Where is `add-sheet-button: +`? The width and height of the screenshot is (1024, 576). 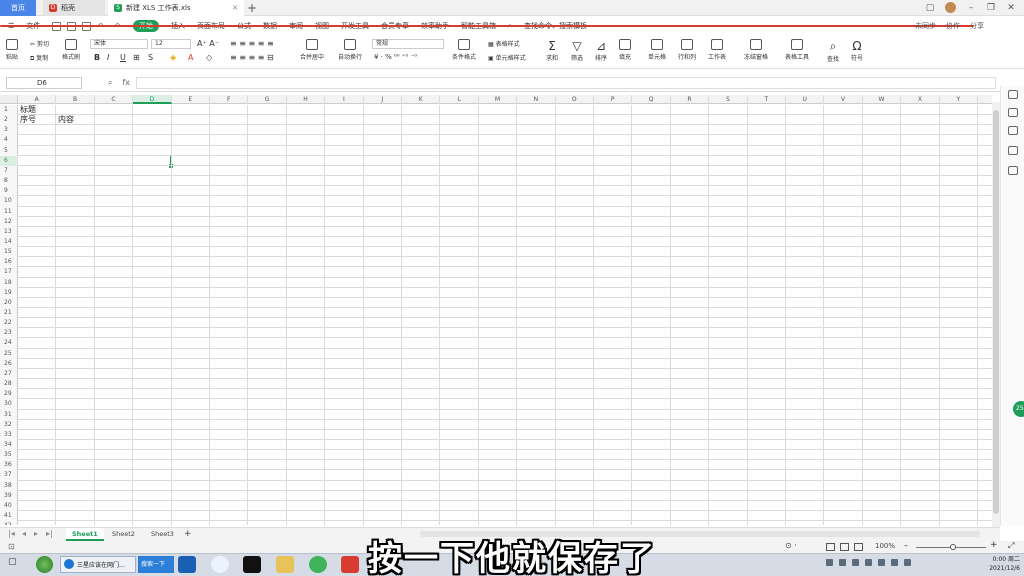
add-sheet-button: + is located at coordinates (188, 534).